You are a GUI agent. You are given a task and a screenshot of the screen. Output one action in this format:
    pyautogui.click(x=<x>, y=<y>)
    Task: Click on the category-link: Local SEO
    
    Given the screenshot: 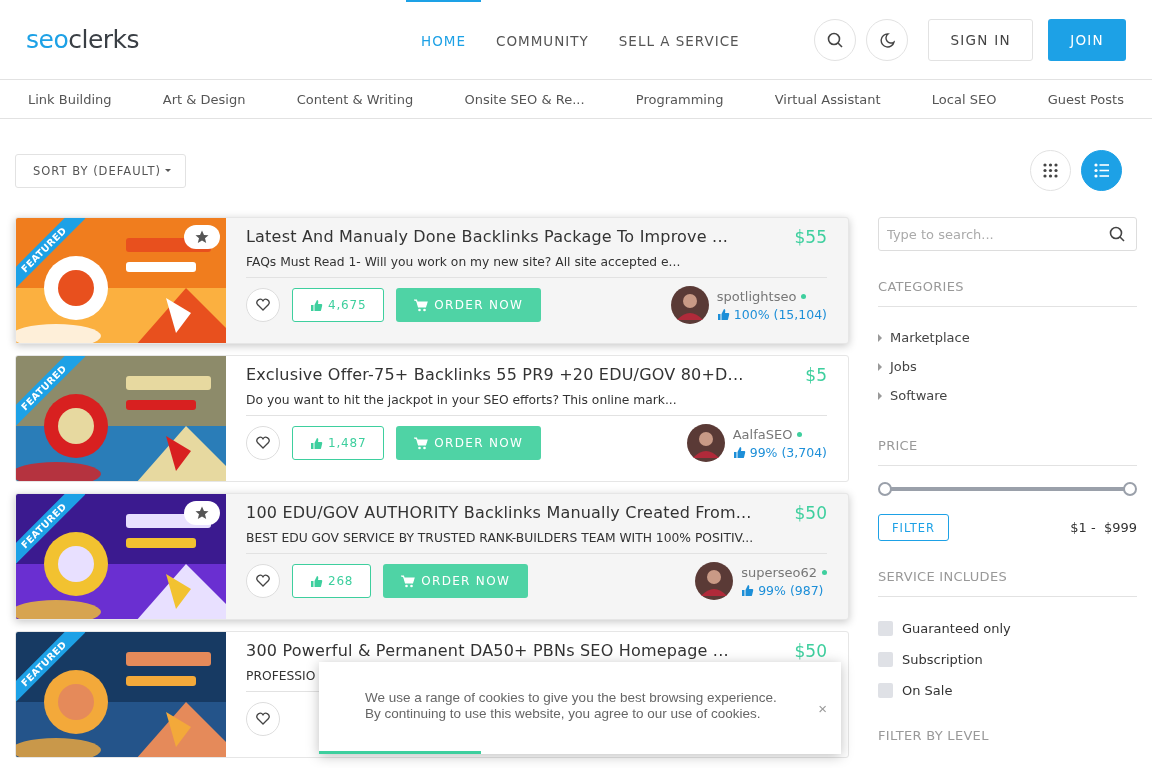 What is the action you would take?
    pyautogui.click(x=964, y=99)
    